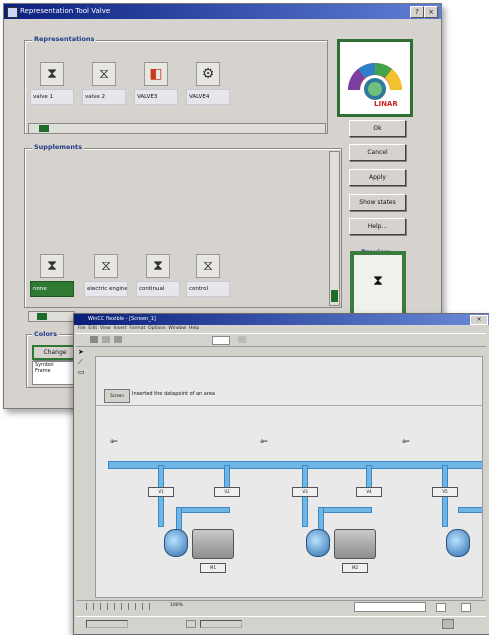  I want to click on tool-strip: ➤ ⟋ ▭, so click(84, 368).